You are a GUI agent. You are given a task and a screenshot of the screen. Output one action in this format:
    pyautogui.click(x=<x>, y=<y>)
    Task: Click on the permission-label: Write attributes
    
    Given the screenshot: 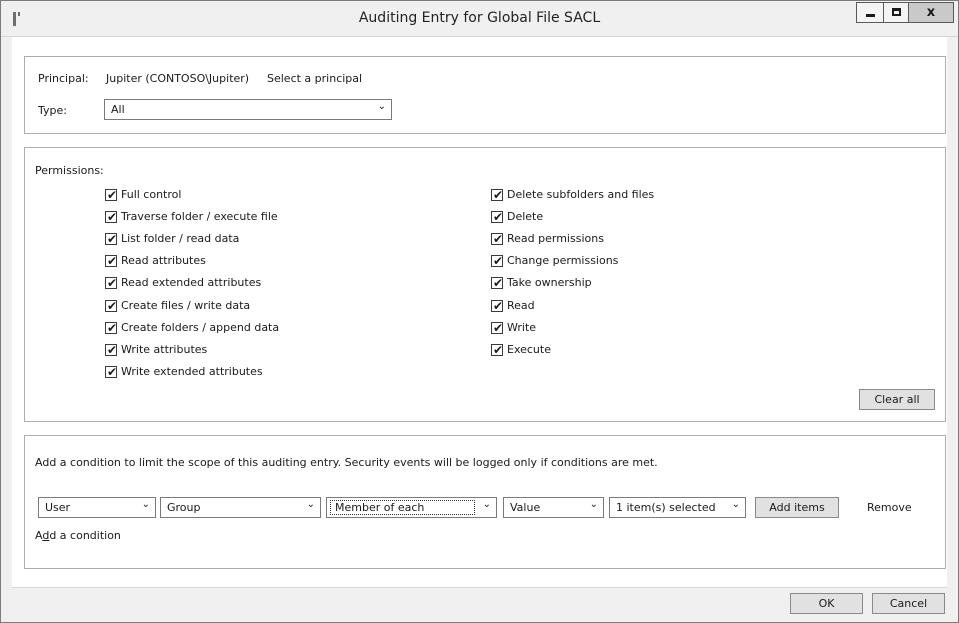 What is the action you would take?
    pyautogui.click(x=164, y=349)
    